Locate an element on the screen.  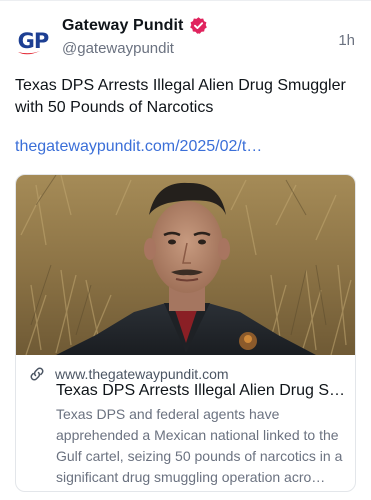
link-icon is located at coordinates (37, 374).